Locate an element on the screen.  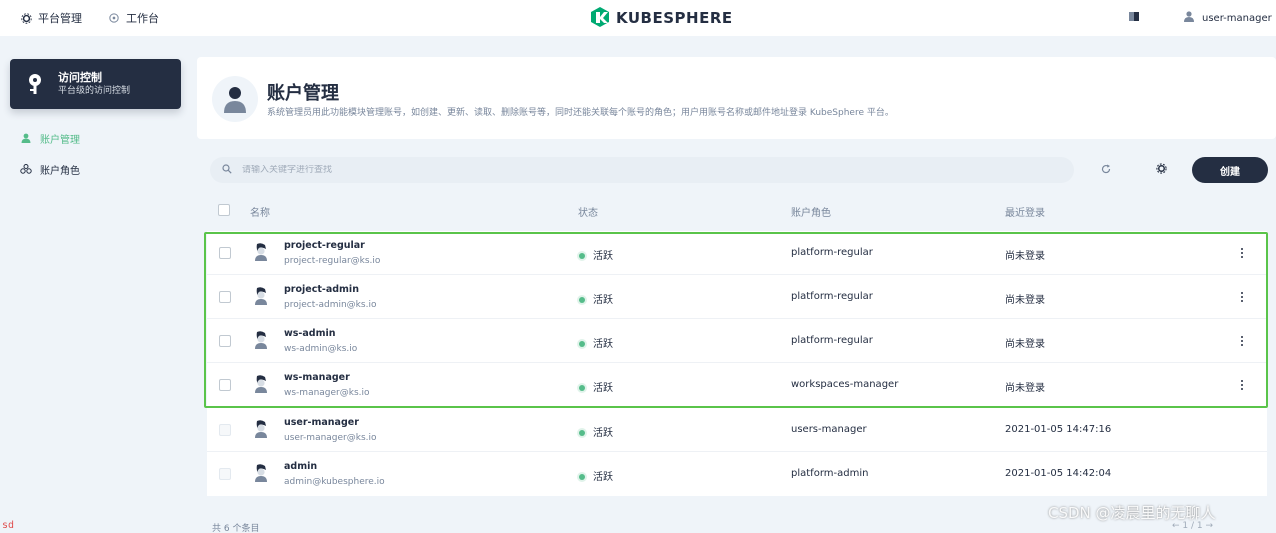
last-login-value: 2021-01-05 14:47:16 is located at coordinates (1058, 429).